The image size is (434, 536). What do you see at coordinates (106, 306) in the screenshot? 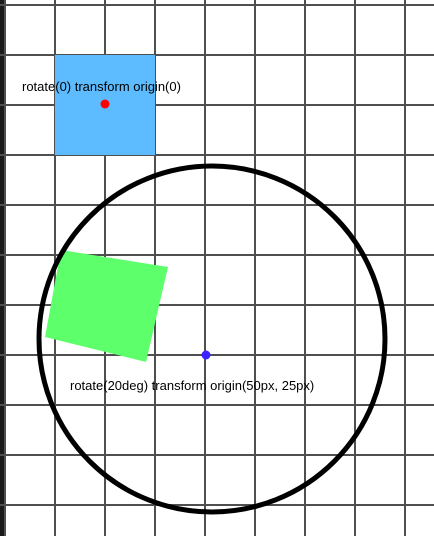
I see `green-box` at bounding box center [106, 306].